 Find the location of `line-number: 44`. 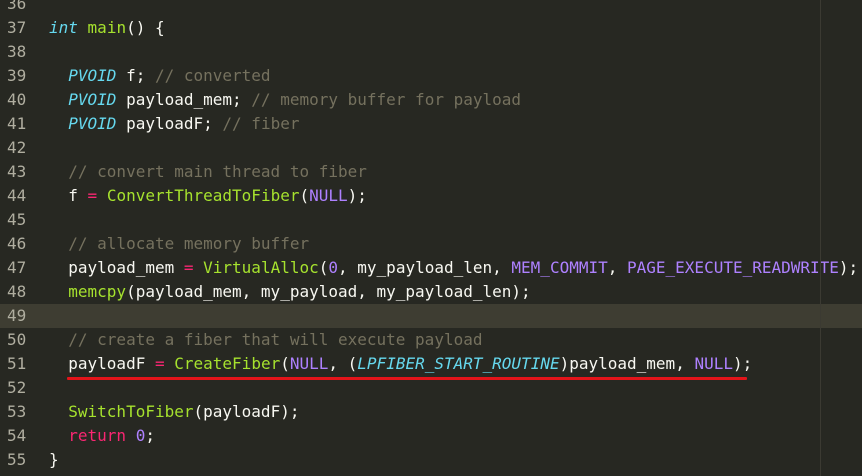

line-number: 44 is located at coordinates (17, 195).